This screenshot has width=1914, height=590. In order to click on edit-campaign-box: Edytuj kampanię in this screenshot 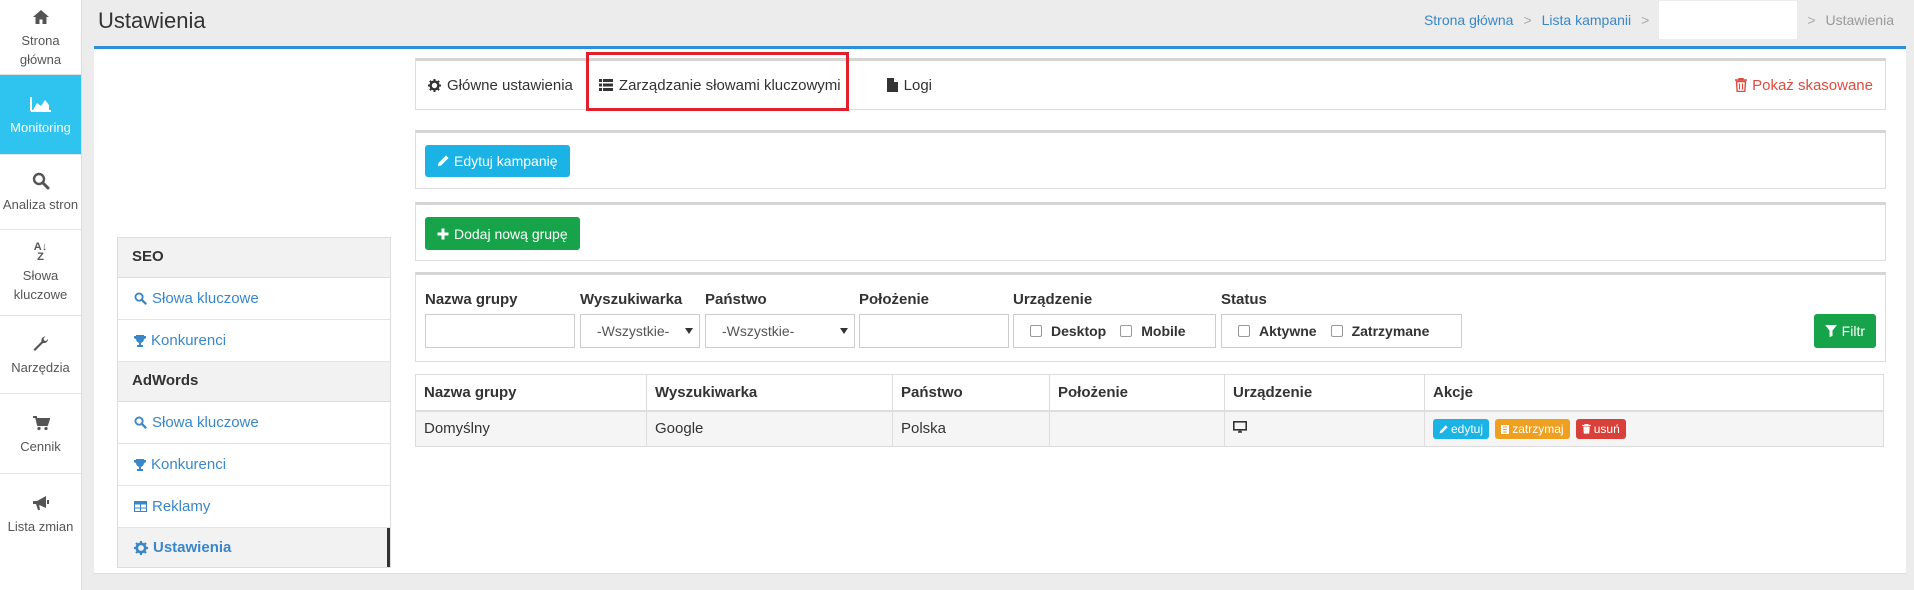, I will do `click(1150, 159)`.